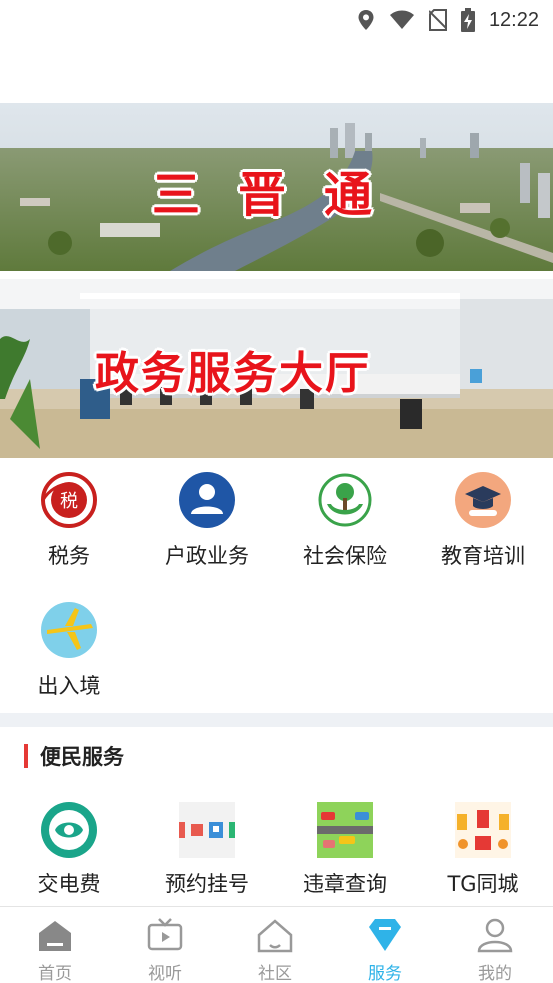  Describe the element at coordinates (401, 19) in the screenshot. I see `wifi-icon` at that location.